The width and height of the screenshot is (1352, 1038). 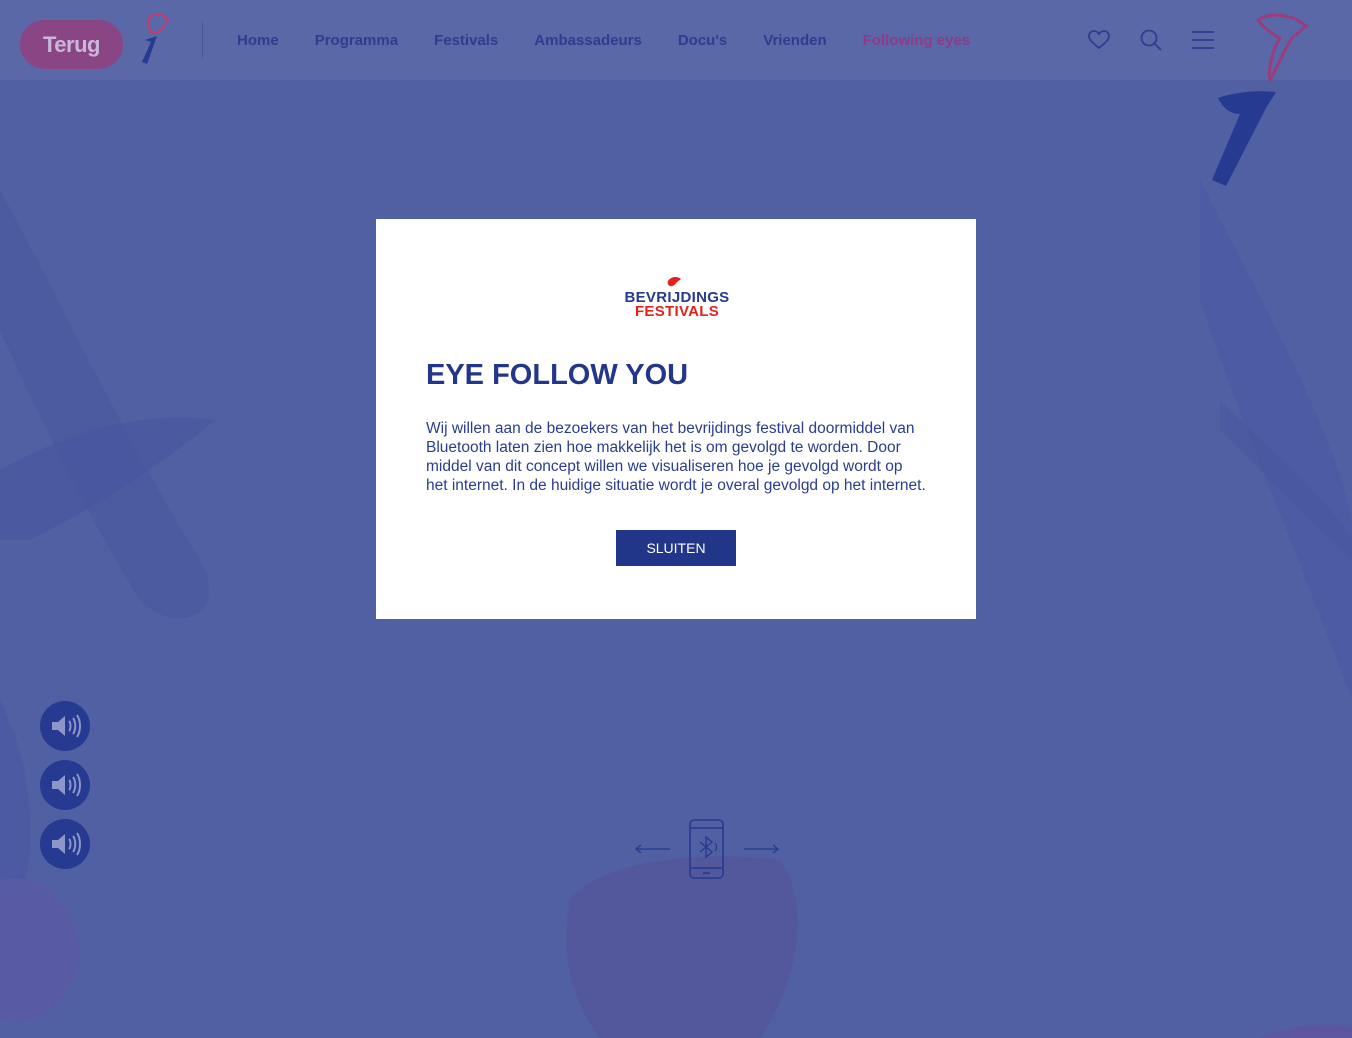 What do you see at coordinates (674, 281) in the screenshot?
I see `brand-bird-icon` at bounding box center [674, 281].